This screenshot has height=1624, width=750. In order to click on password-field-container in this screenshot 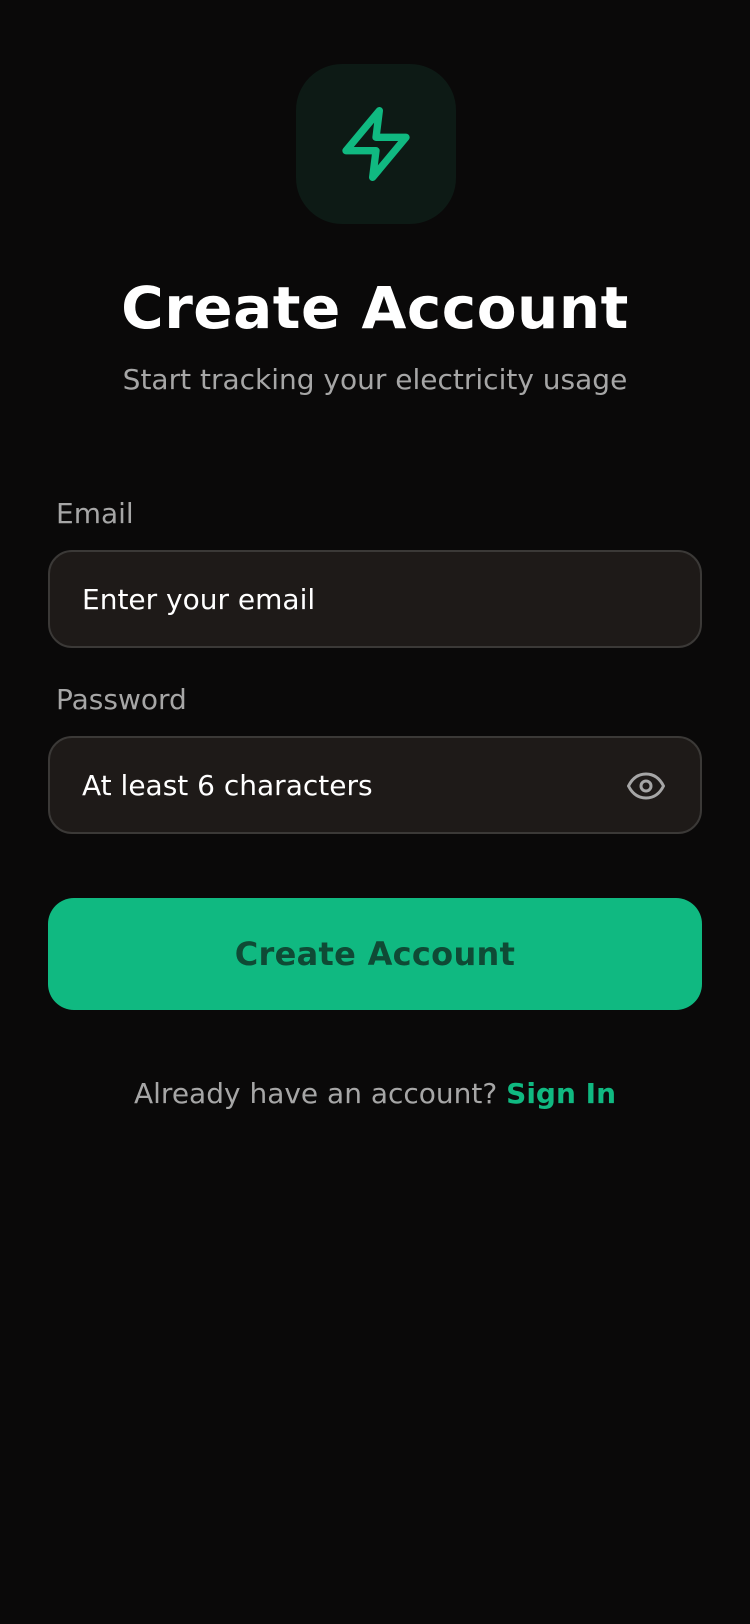, I will do `click(375, 785)`.